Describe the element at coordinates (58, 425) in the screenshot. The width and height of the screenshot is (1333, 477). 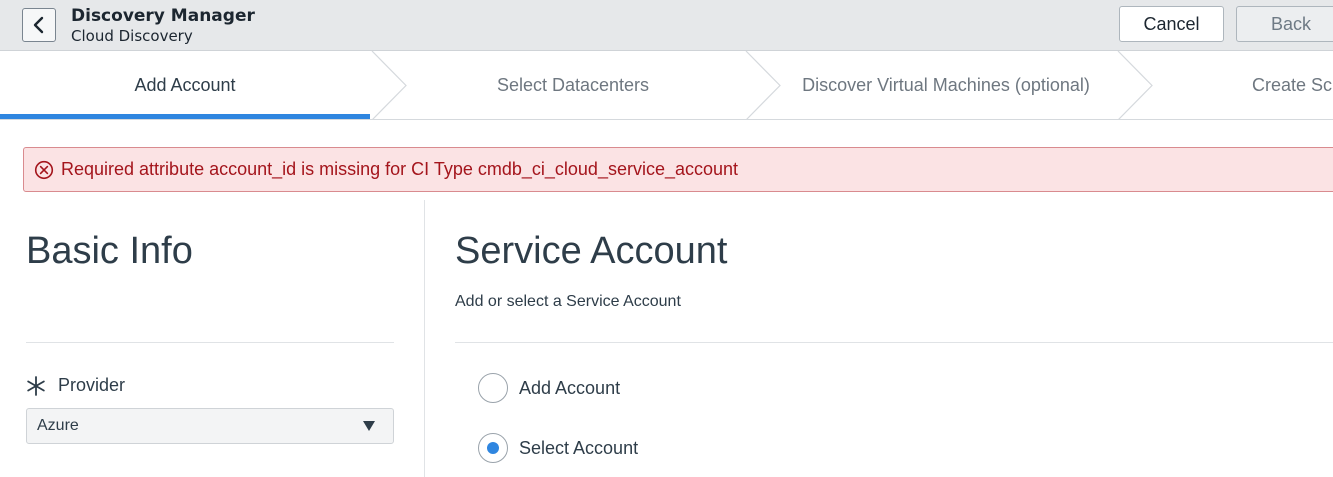
I see `provider-selected-value: Azure` at that location.